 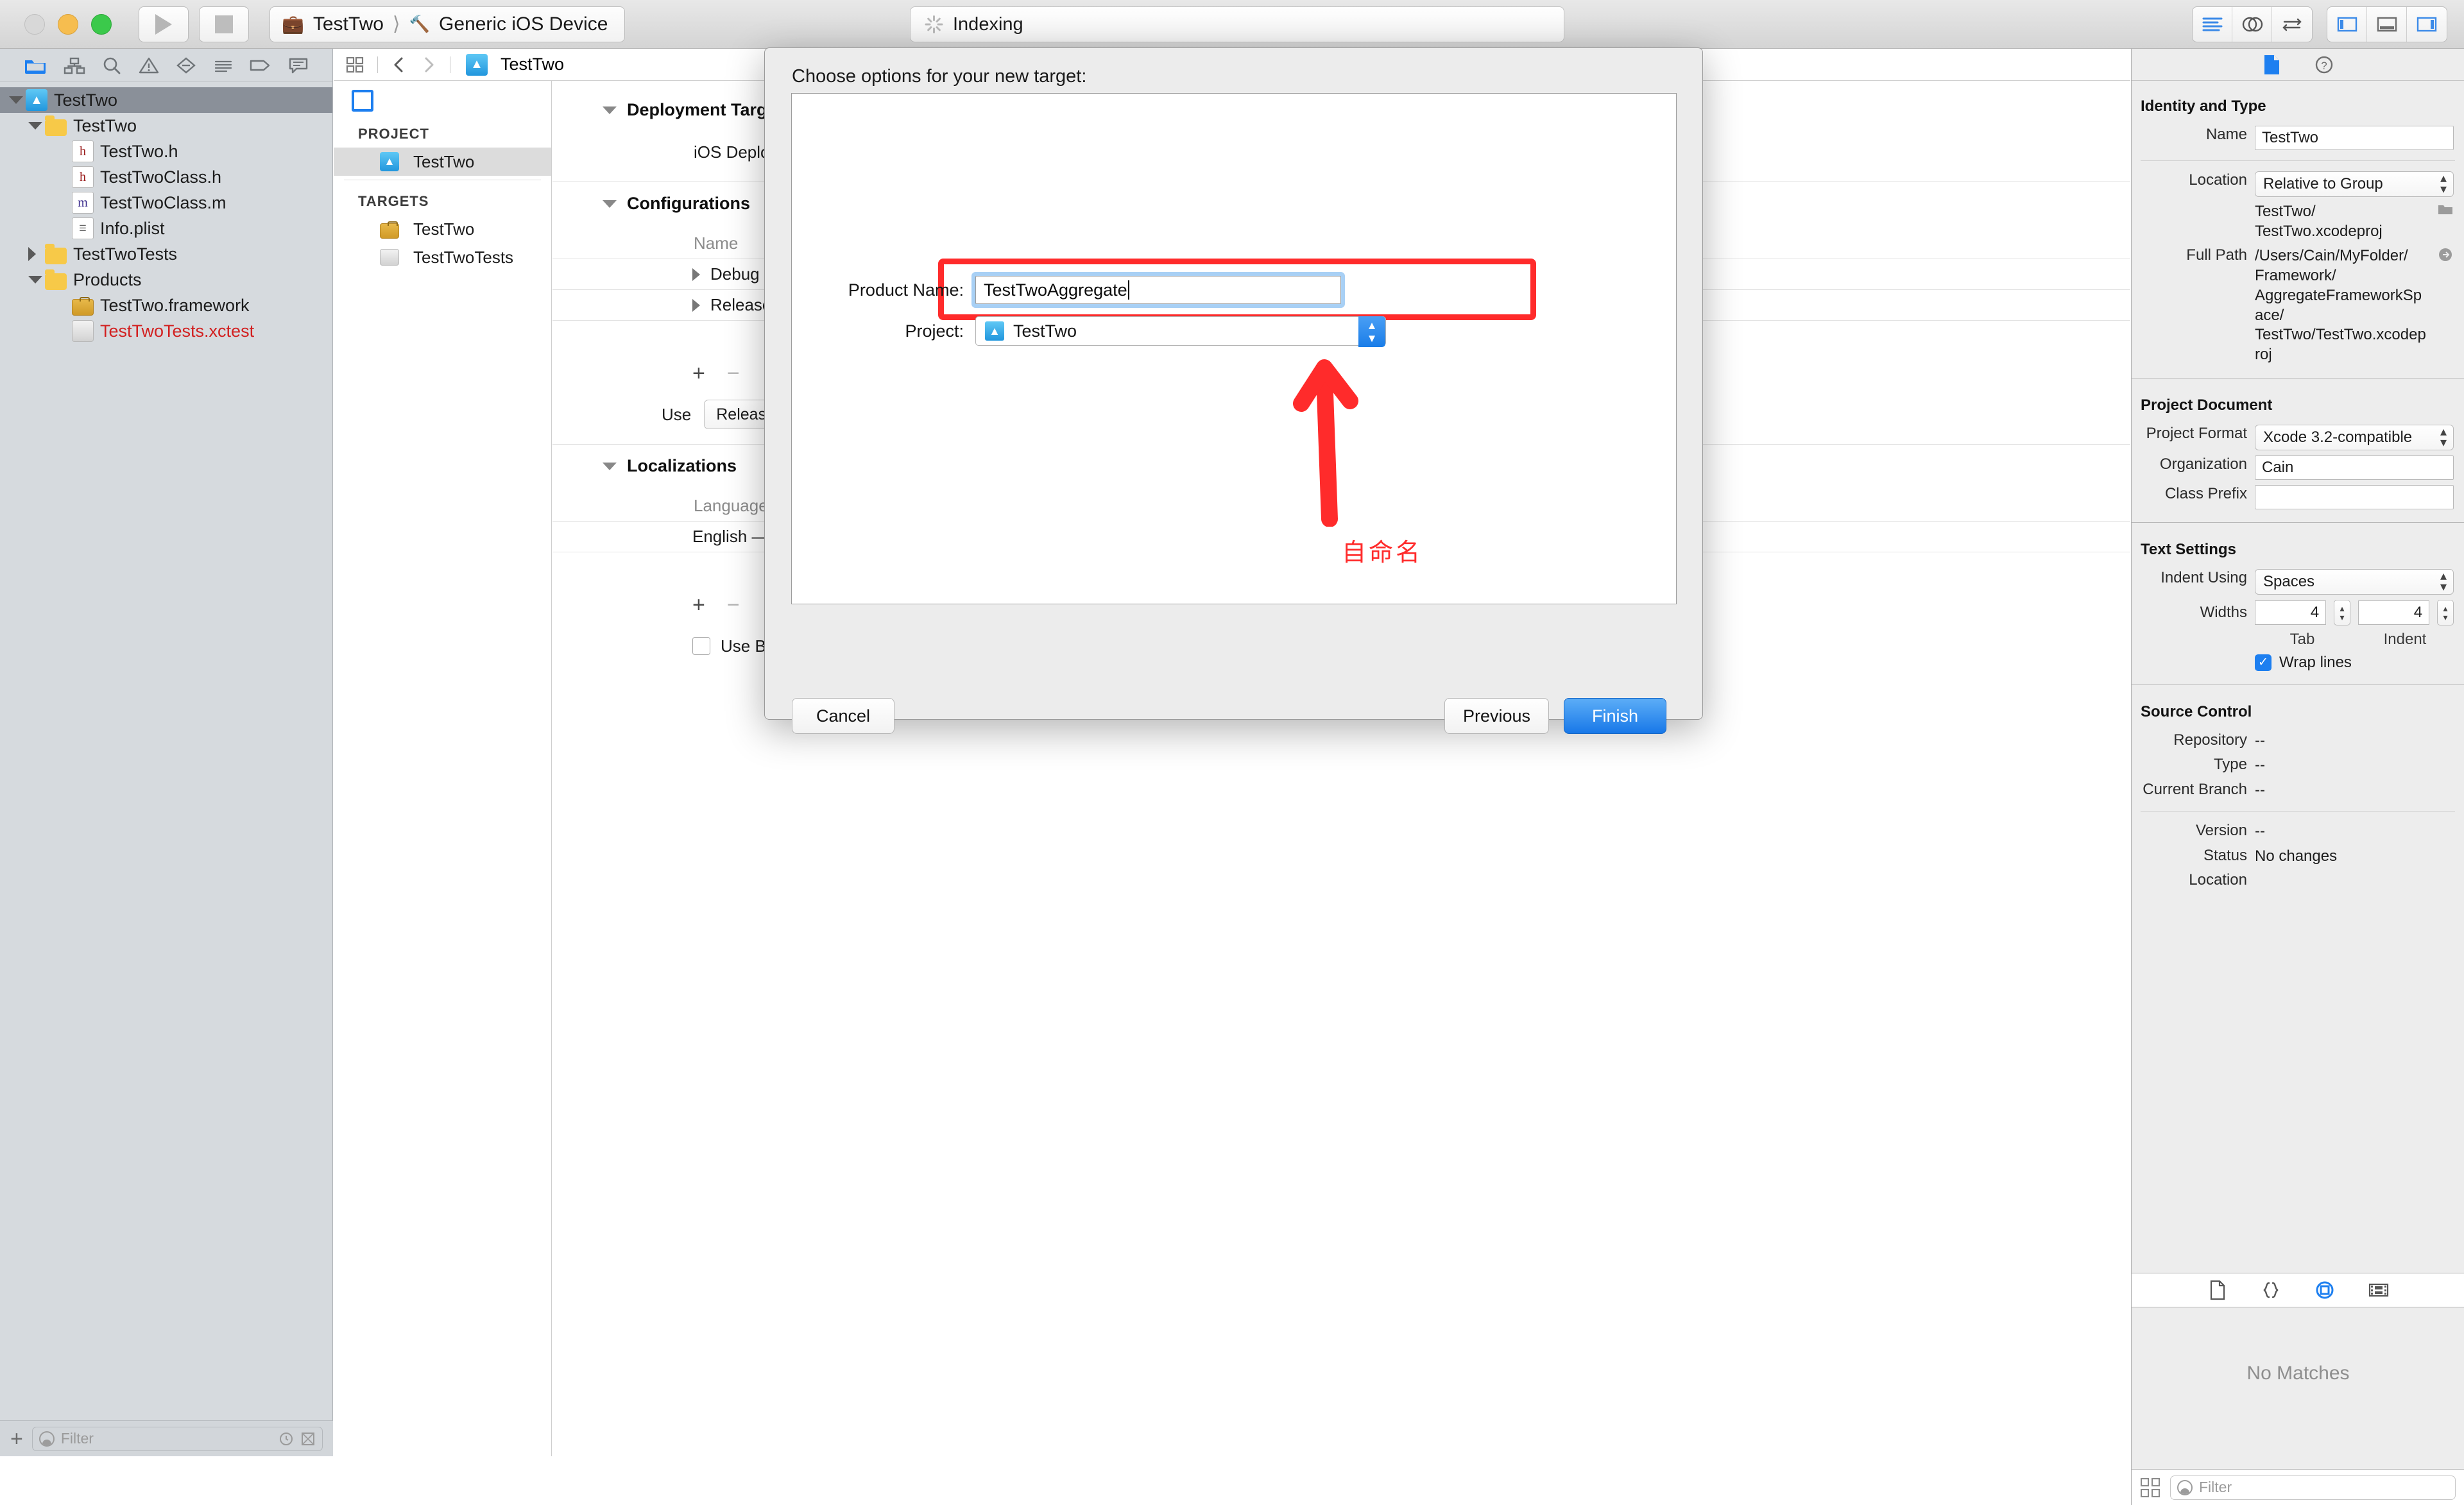 I want to click on status-label: Status, so click(x=2225, y=855).